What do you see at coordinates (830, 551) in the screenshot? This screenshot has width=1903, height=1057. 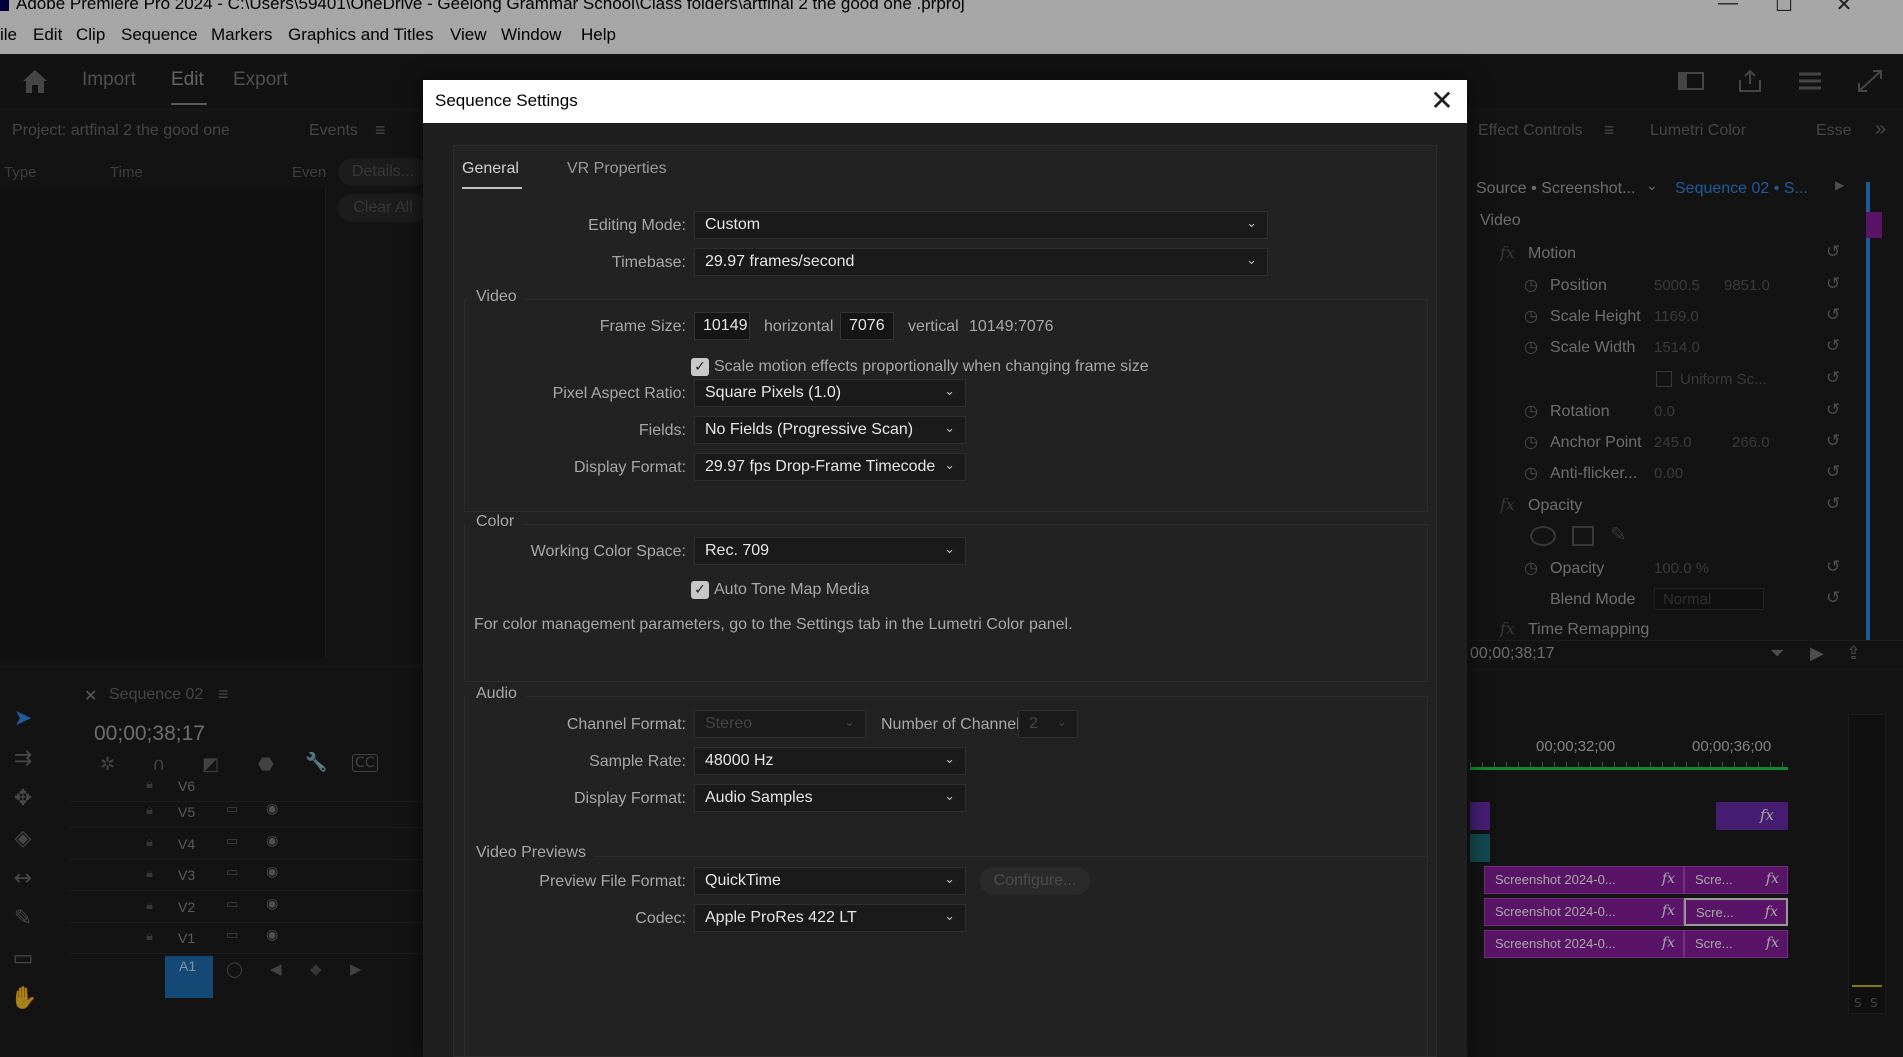 I see `working-color-space-select: Rec. 709 ⌄` at bounding box center [830, 551].